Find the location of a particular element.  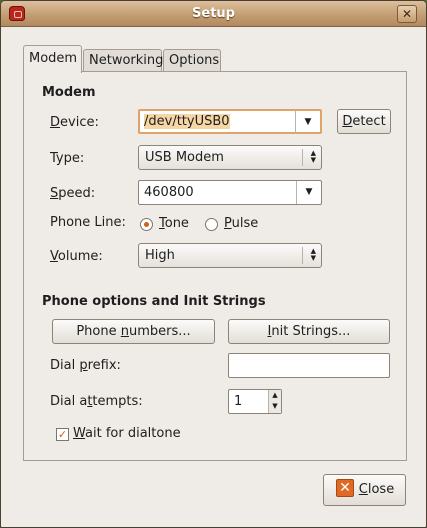

volume-label: Volume: is located at coordinates (76, 256).